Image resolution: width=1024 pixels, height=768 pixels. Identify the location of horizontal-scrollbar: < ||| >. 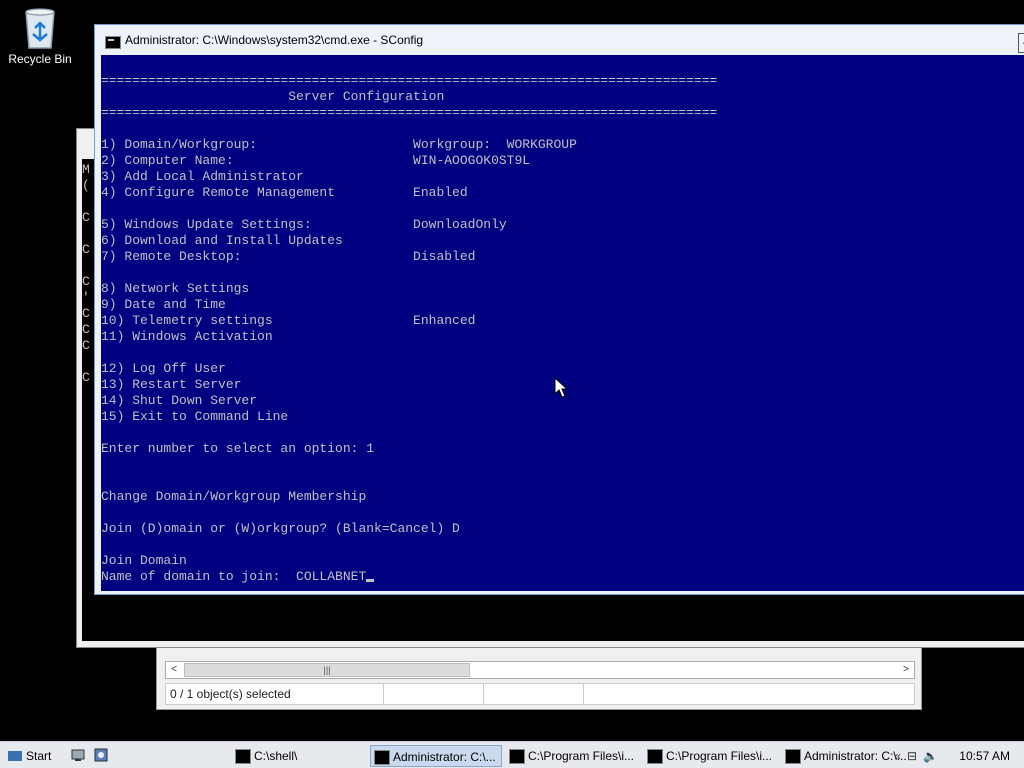
(540, 670).